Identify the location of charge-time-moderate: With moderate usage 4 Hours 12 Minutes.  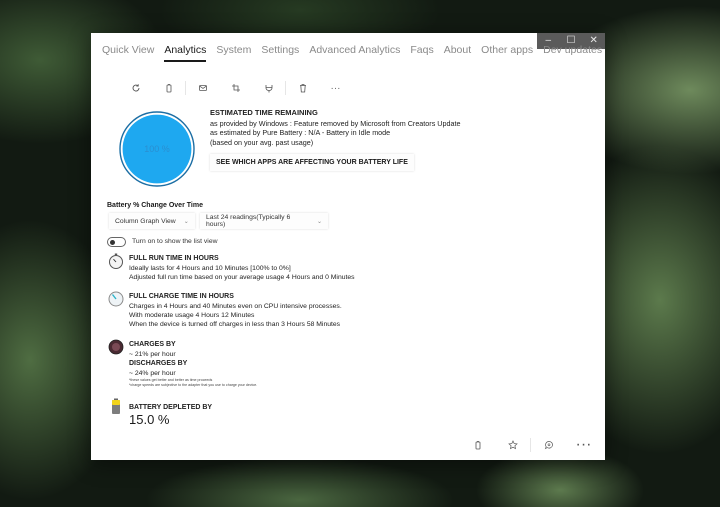
(192, 315).